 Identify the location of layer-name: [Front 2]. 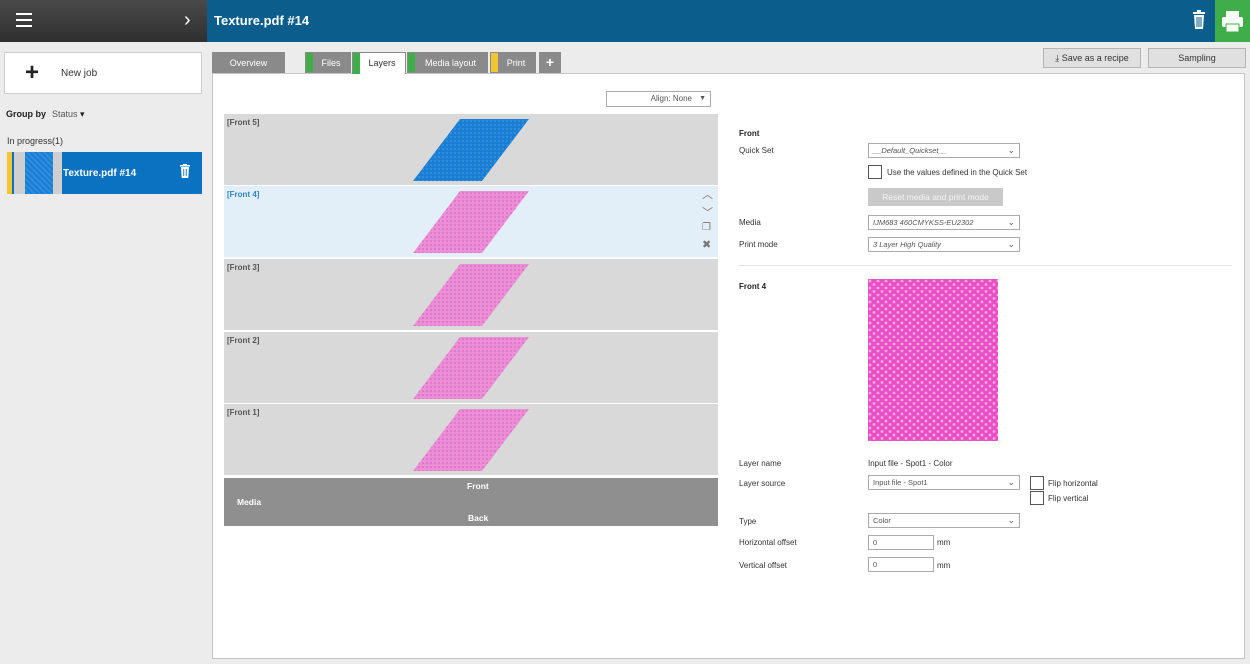
(243, 340).